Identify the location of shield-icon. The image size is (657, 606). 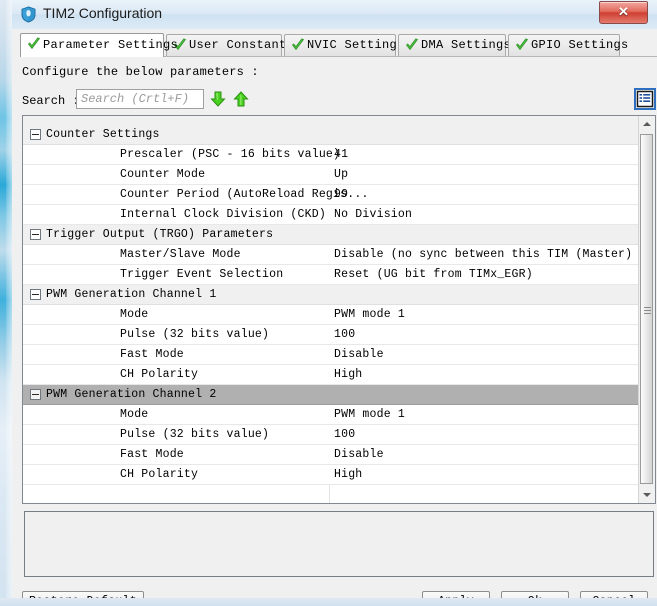
(28, 14).